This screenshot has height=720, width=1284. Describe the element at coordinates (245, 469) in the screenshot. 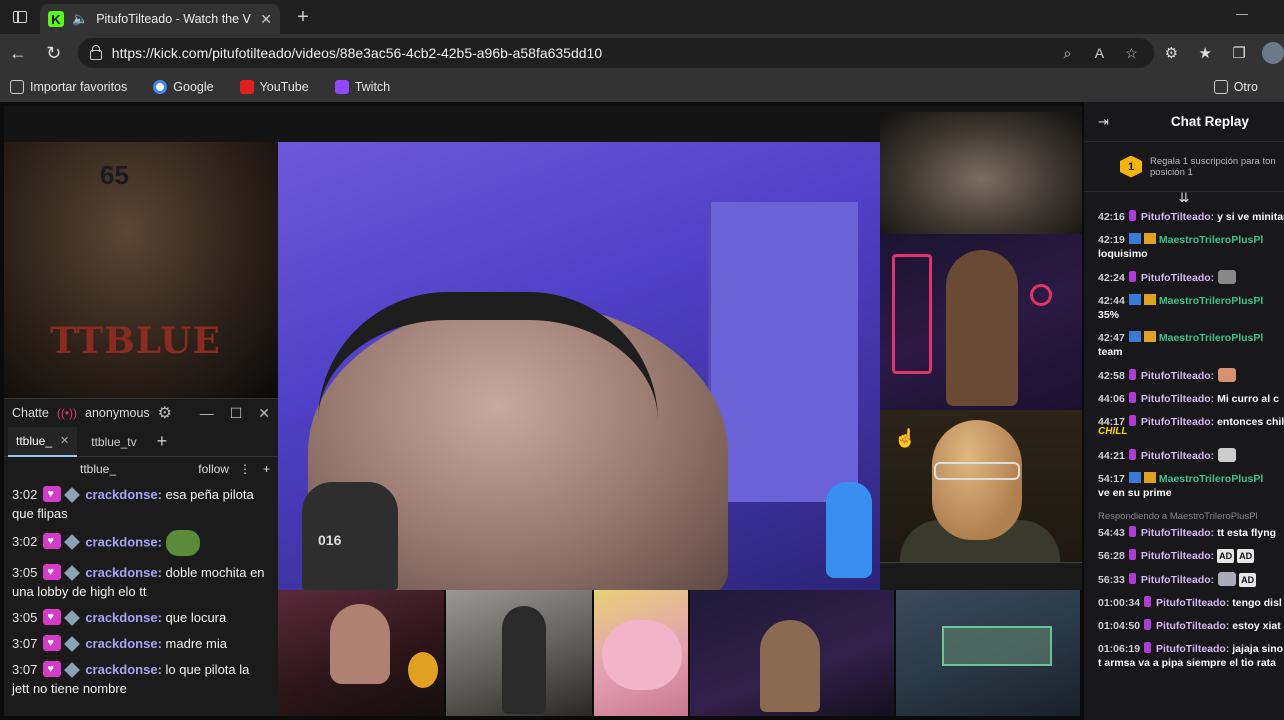

I see `more-options-icon: ⋮` at that location.